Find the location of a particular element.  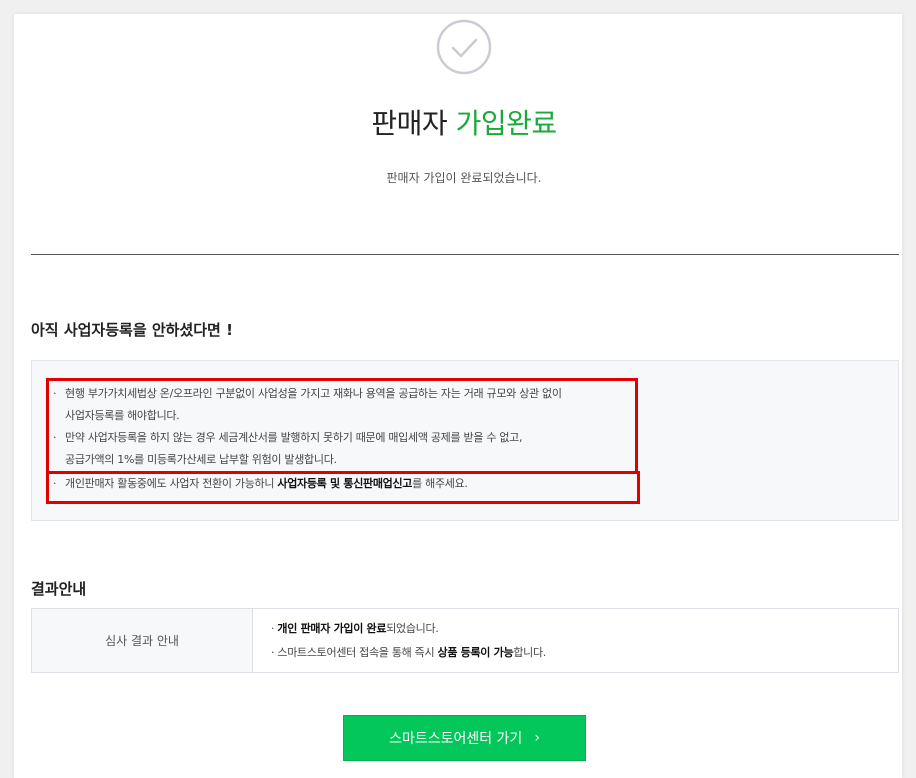

page-title-accent: 가입완료 is located at coordinates (506, 123).